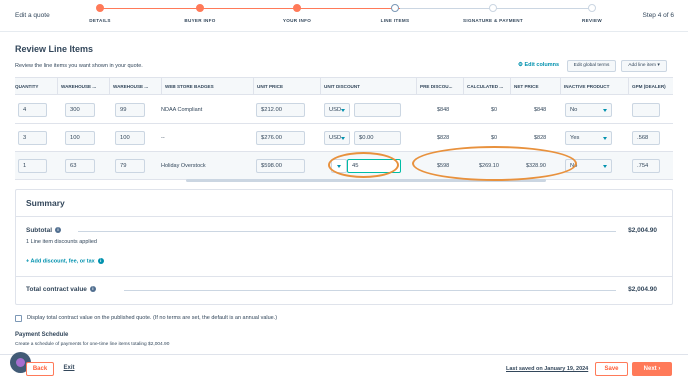  Describe the element at coordinates (369, 86) in the screenshot. I see `col-unit-discount: UNIT DISCOUNT` at that location.